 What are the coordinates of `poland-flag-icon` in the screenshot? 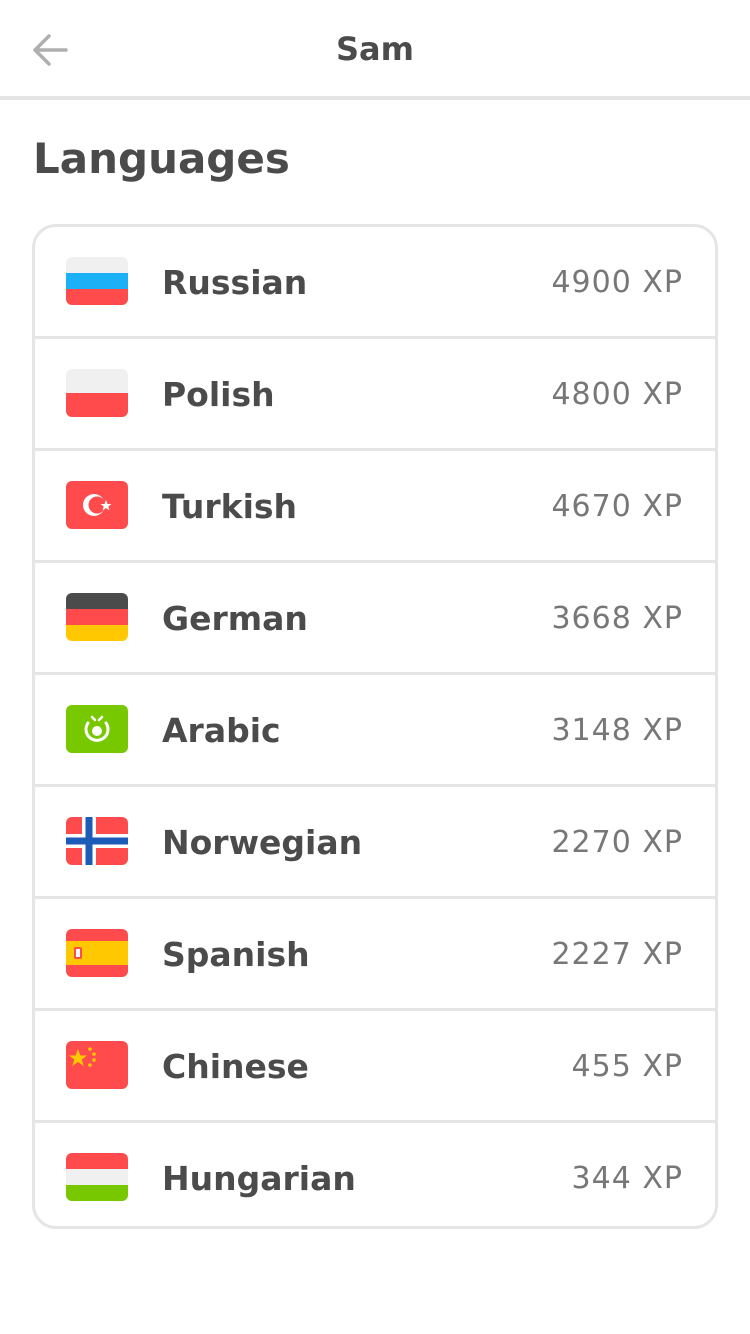 It's located at (97, 393).